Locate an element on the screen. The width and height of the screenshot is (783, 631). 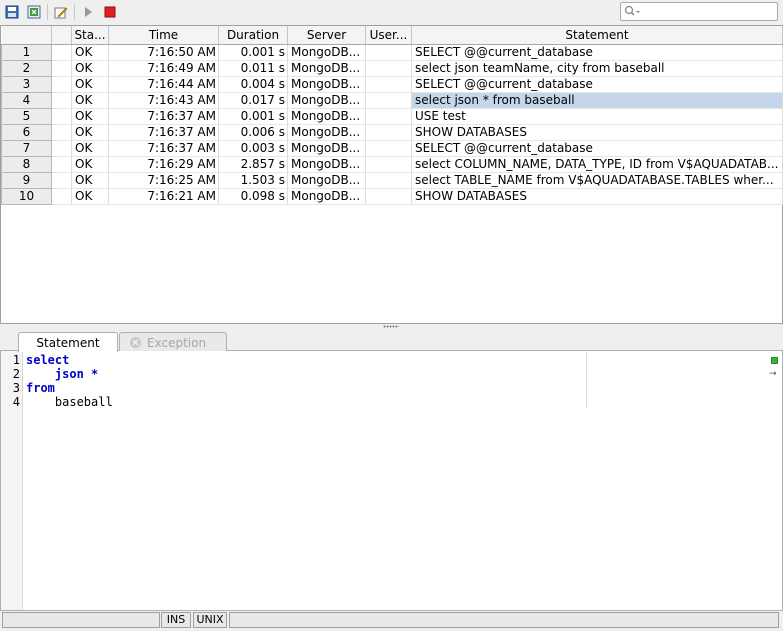
duration-cell: 0.098 s is located at coordinates (253, 196).